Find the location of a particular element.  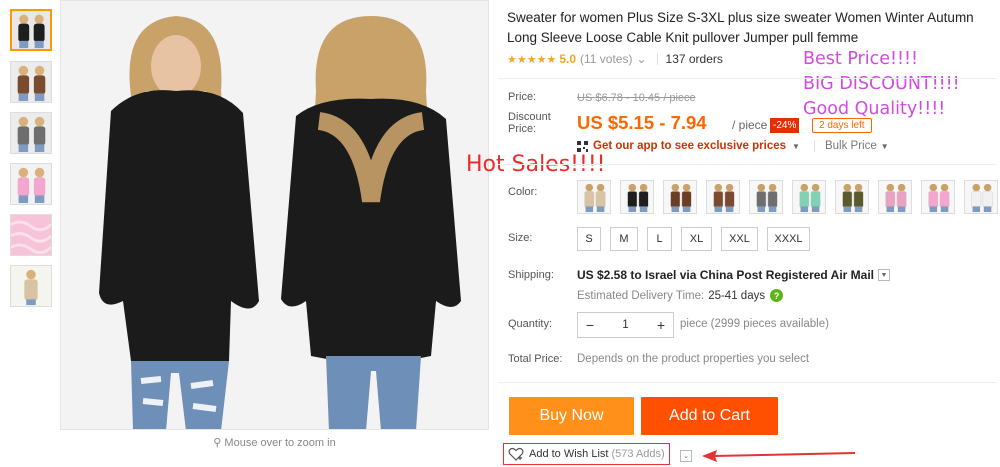

add-to-cart-button: Add to Cart is located at coordinates (709, 416).